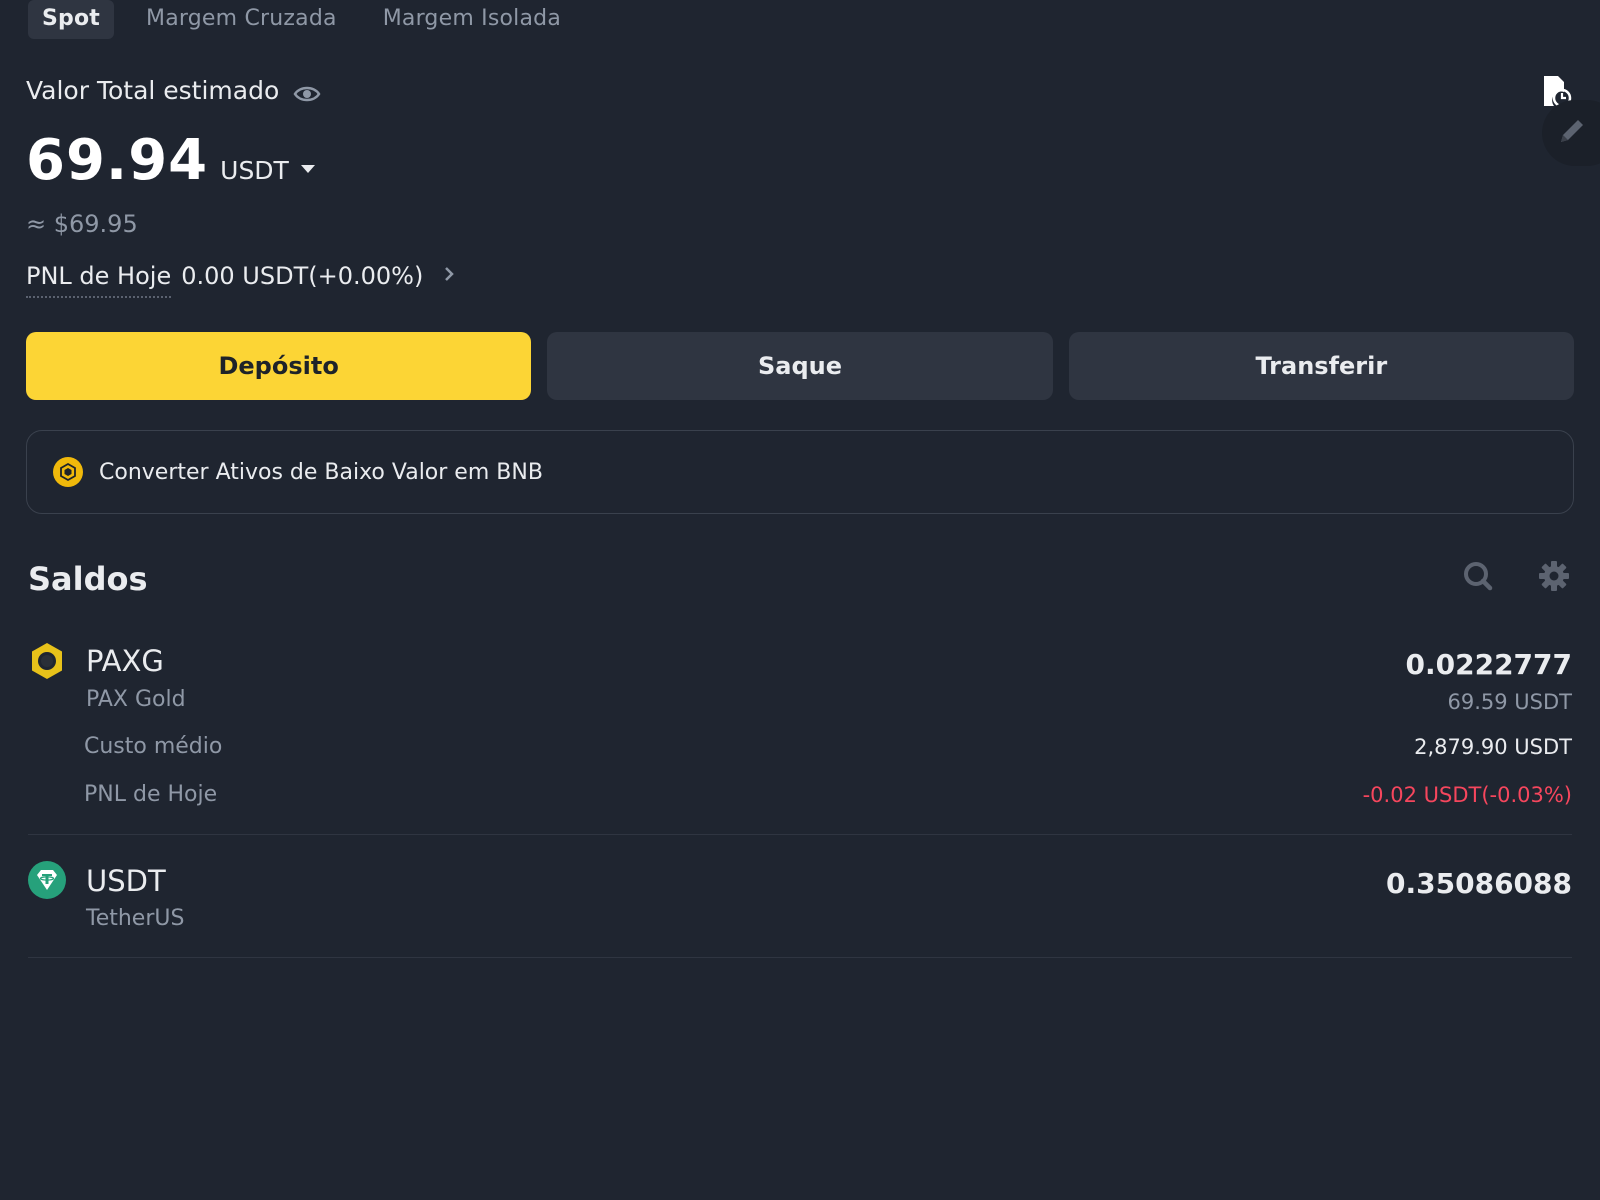 This screenshot has width=1600, height=1200. What do you see at coordinates (307, 91) in the screenshot?
I see `eye-icon` at bounding box center [307, 91].